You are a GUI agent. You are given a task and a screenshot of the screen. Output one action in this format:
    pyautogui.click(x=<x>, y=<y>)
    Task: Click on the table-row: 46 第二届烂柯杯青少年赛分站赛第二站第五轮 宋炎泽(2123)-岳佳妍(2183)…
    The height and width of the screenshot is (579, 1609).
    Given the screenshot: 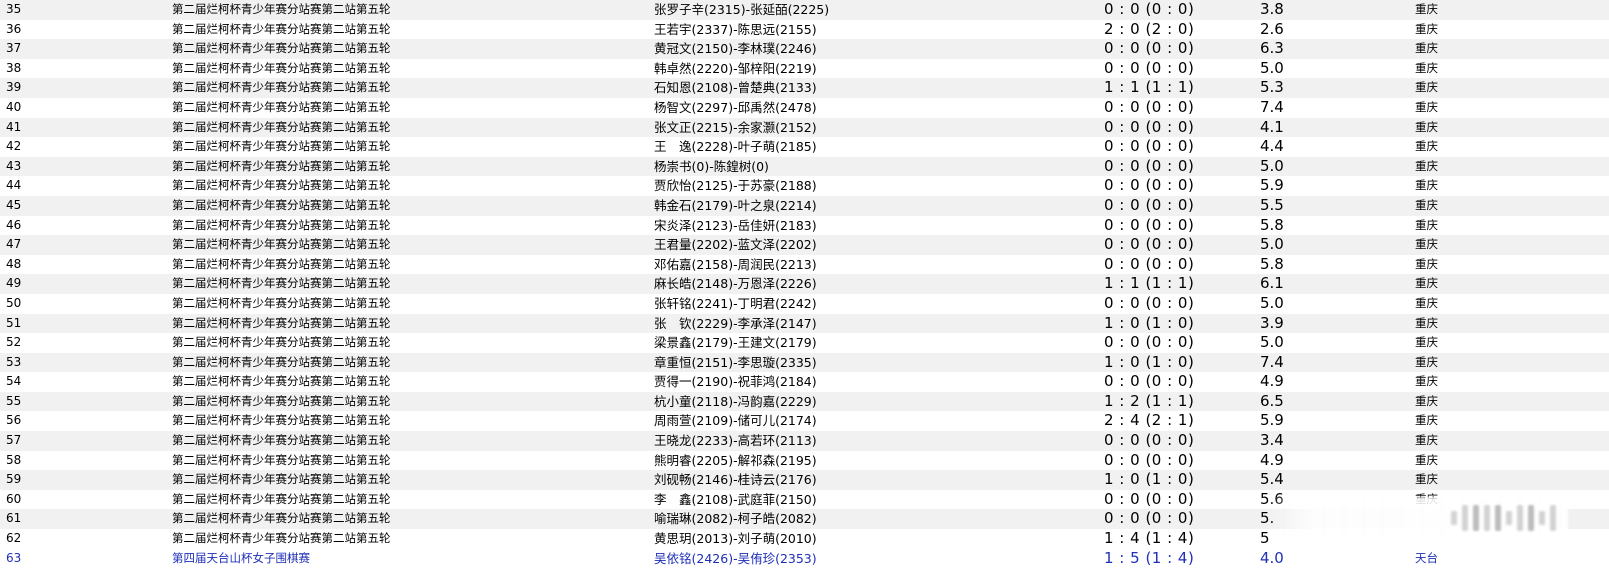 What is the action you would take?
    pyautogui.click(x=804, y=225)
    